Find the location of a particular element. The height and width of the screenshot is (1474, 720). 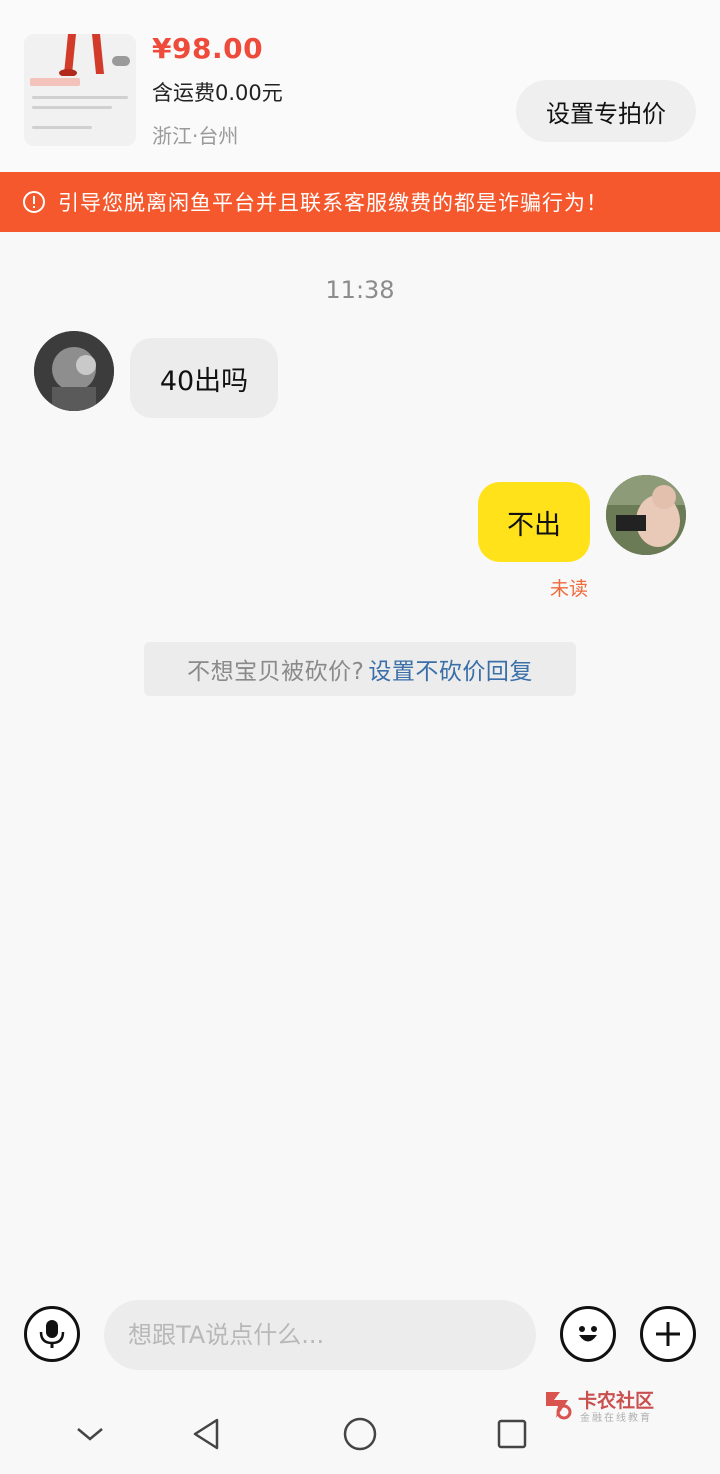

chat-input-bar is located at coordinates (360, 1337).